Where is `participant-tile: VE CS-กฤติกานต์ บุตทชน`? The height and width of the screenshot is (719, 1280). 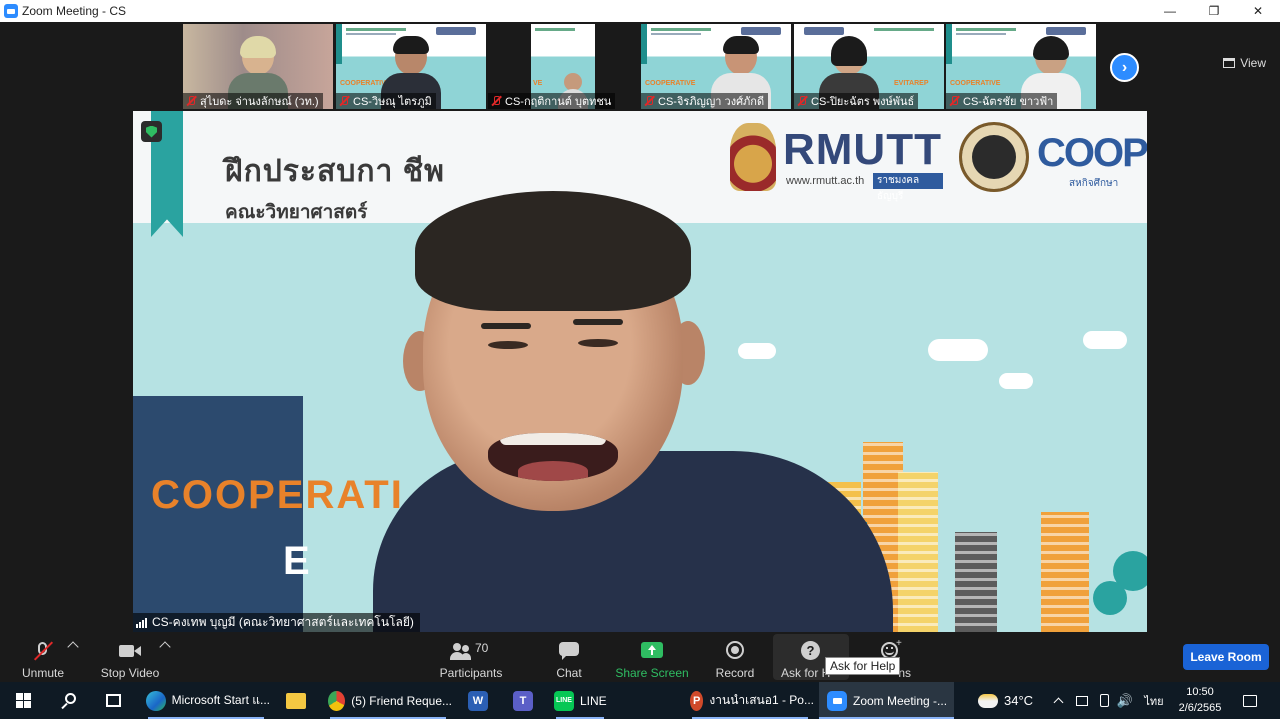 participant-tile: VE CS-กฤติกานต์ บุตทชน is located at coordinates (563, 66).